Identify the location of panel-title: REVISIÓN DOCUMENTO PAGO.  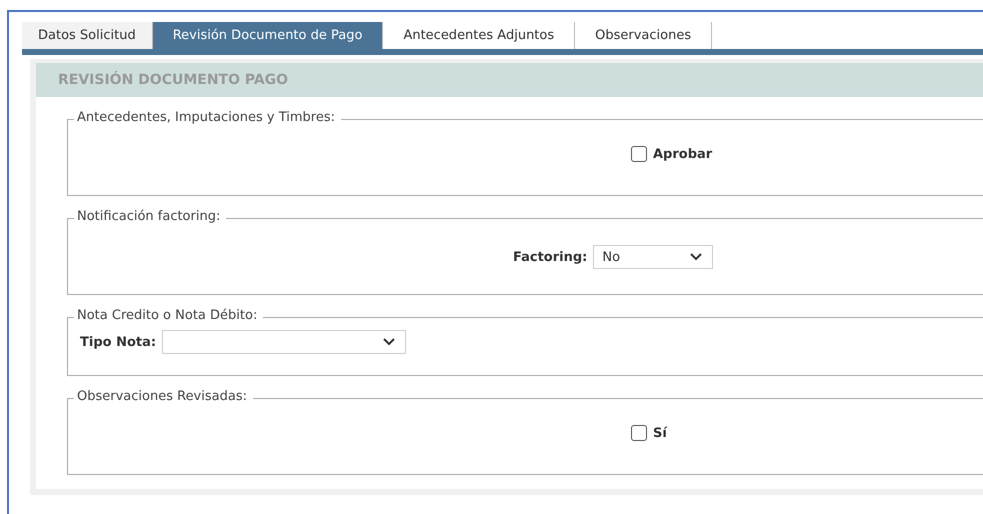
(509, 80).